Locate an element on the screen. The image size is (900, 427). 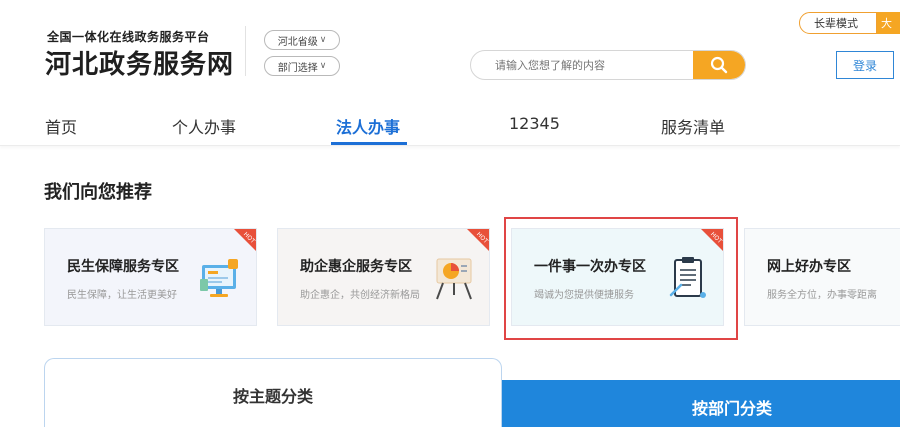
main-nav: 首页 个人办事 法人办事 12345 服务清单 is located at coordinates (450, 123).